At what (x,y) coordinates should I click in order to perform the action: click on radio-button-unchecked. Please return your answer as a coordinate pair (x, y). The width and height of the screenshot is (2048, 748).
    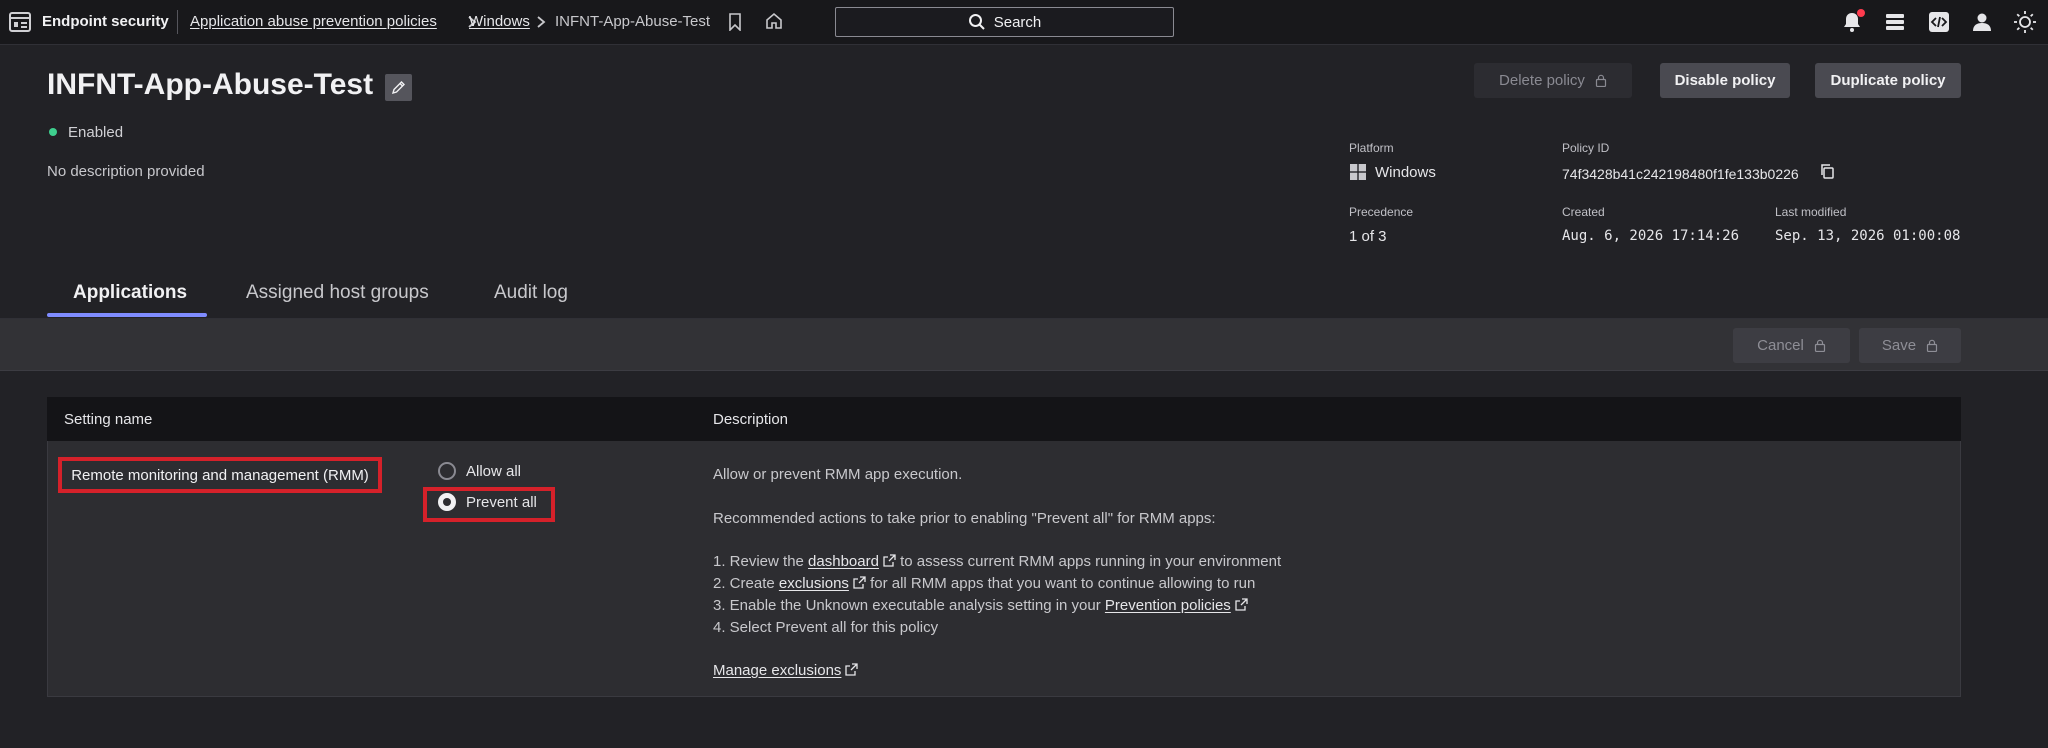
    Looking at the image, I should click on (447, 471).